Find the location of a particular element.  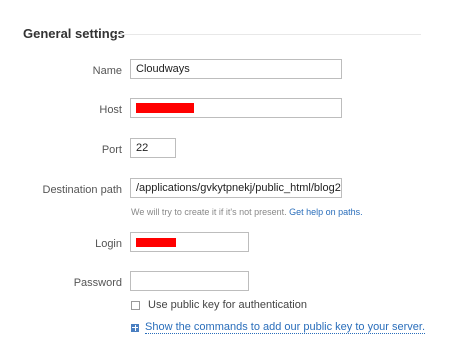

host-label: Host is located at coordinates (110, 110).